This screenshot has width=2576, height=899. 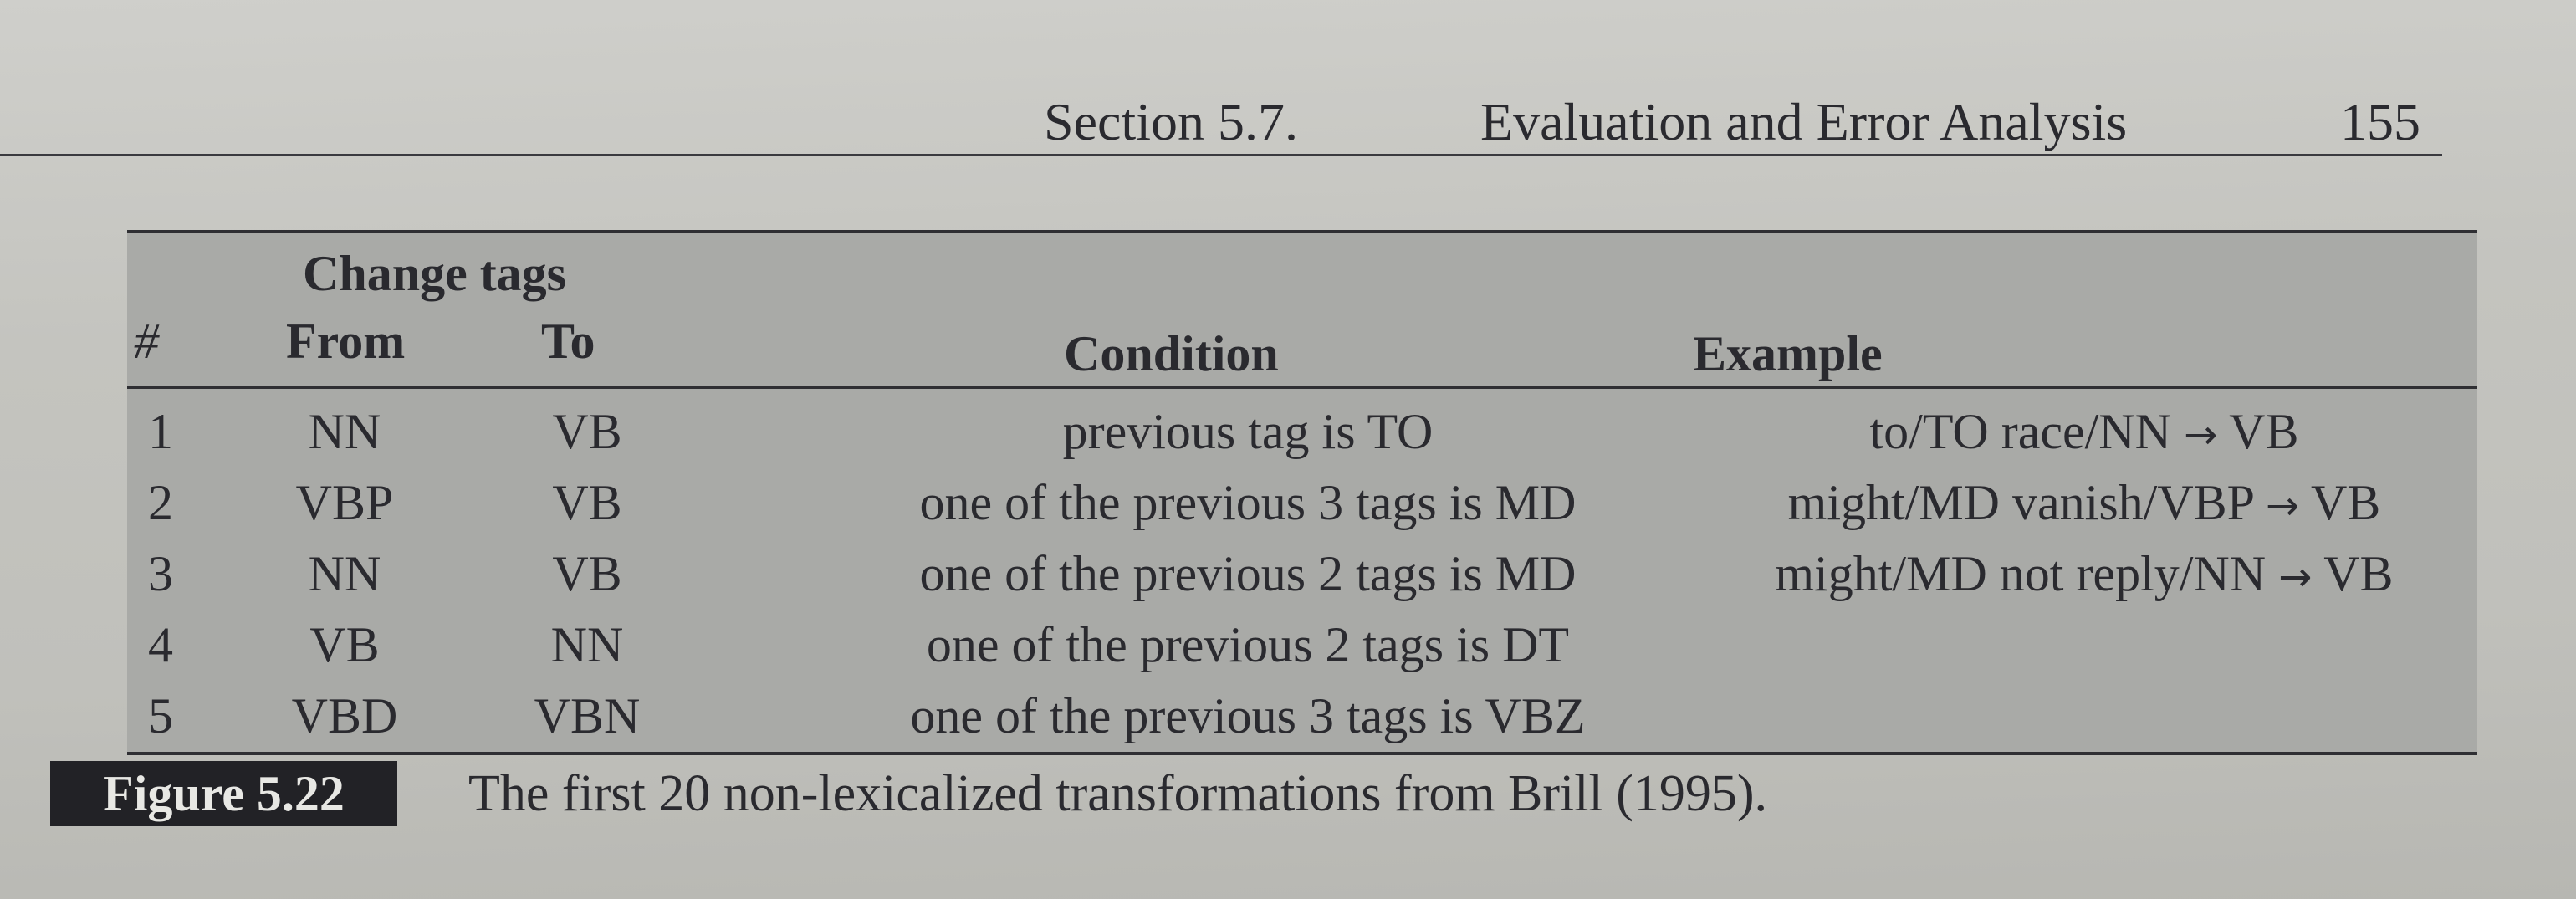 What do you see at coordinates (1302, 387) in the screenshot?
I see `header-underline` at bounding box center [1302, 387].